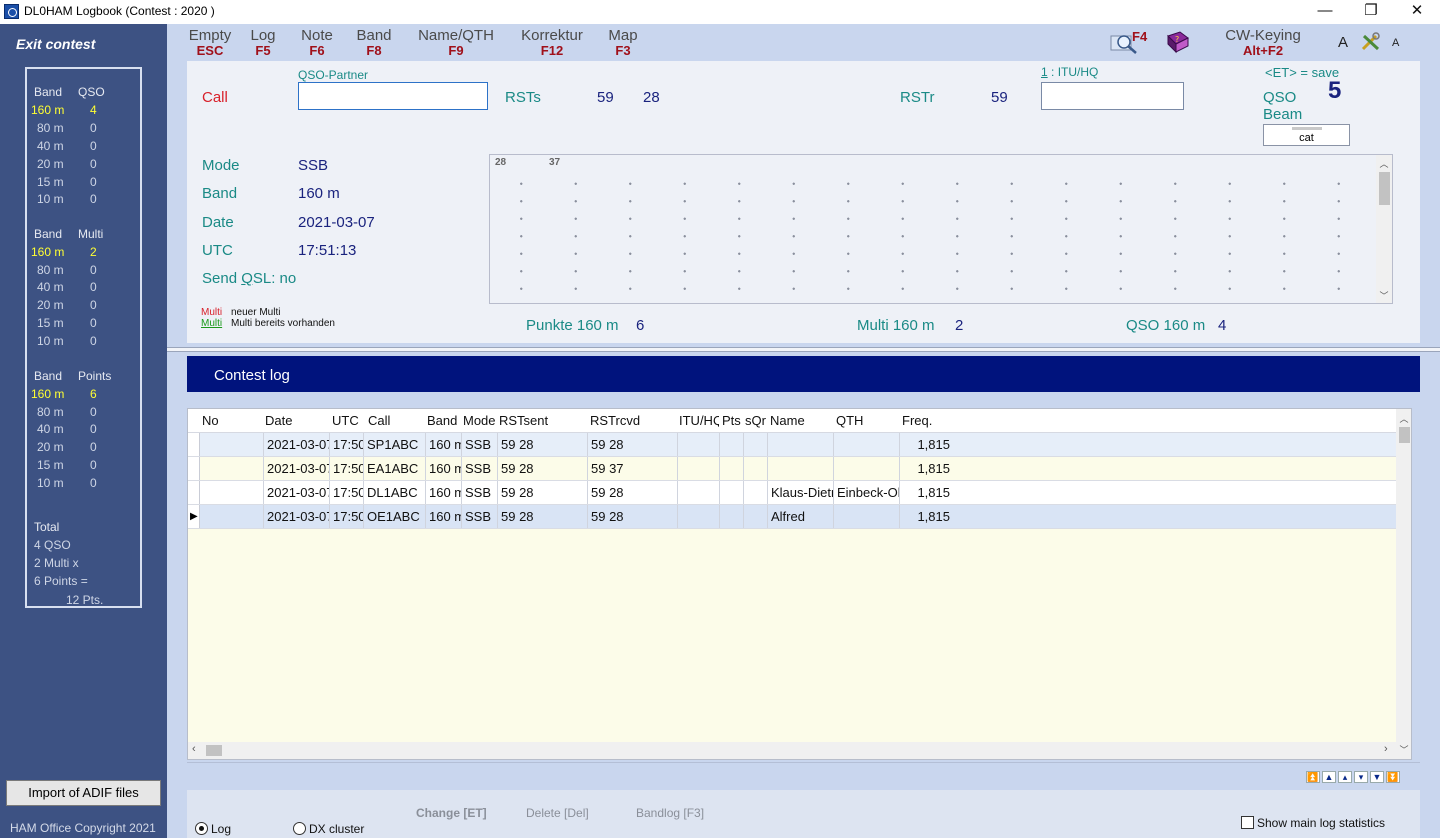  Describe the element at coordinates (1247, 822) in the screenshot. I see `show-stats-checkbox` at that location.